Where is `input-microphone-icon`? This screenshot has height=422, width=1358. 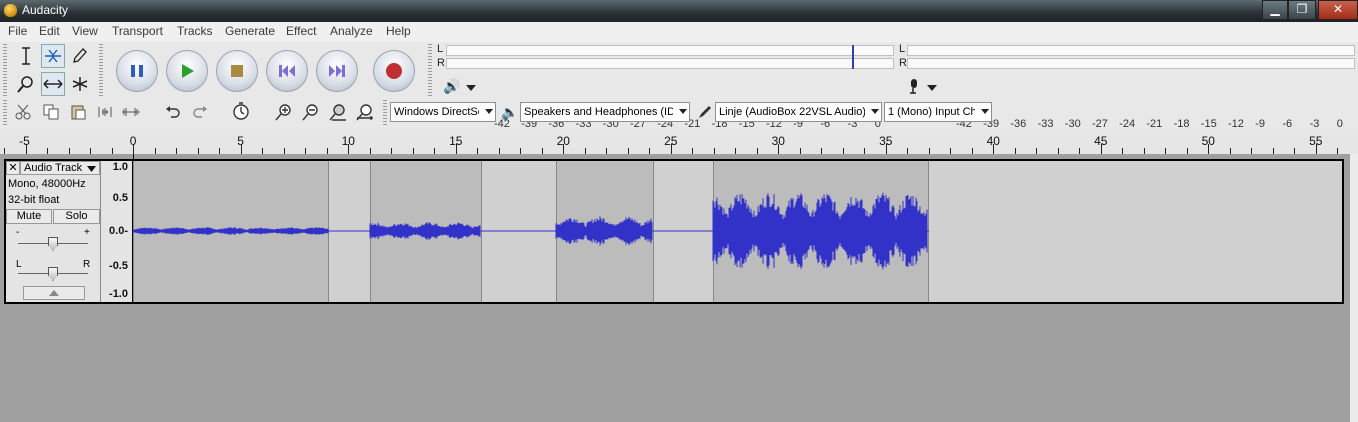
input-microphone-icon is located at coordinates (704, 112).